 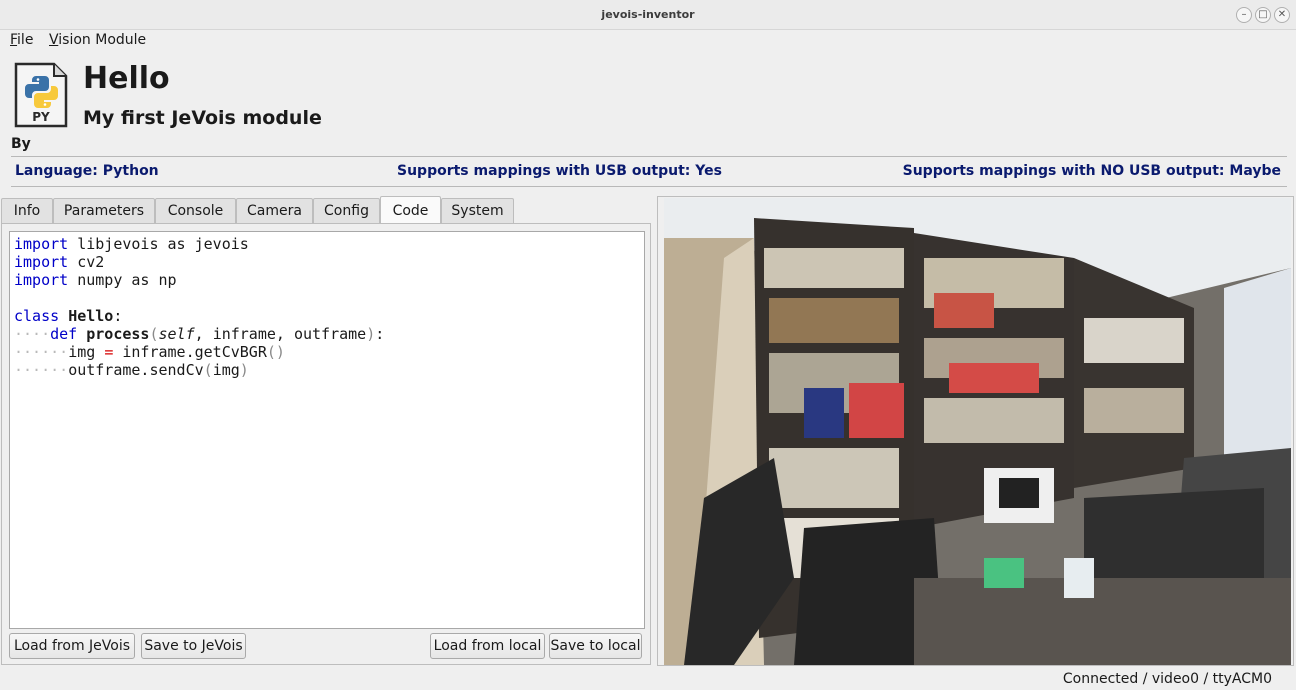 What do you see at coordinates (649, 186) in the screenshot?
I see `divider-bottom` at bounding box center [649, 186].